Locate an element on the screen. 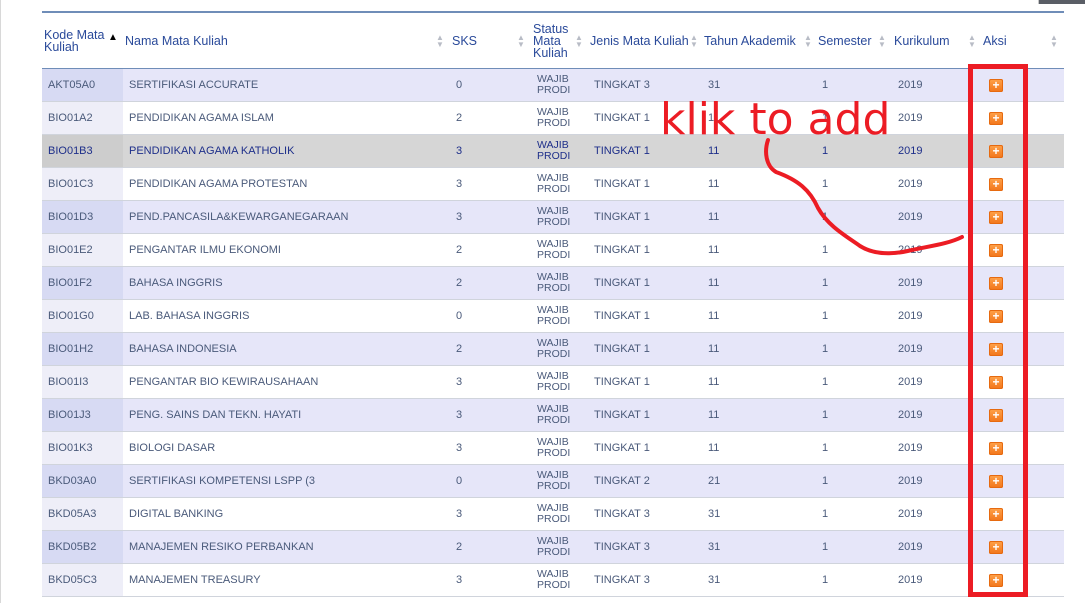 Image resolution: width=1085 pixels, height=603 pixels. nama-cell: MANAJEMEN RESIKO PERBANKAN is located at coordinates (221, 547).